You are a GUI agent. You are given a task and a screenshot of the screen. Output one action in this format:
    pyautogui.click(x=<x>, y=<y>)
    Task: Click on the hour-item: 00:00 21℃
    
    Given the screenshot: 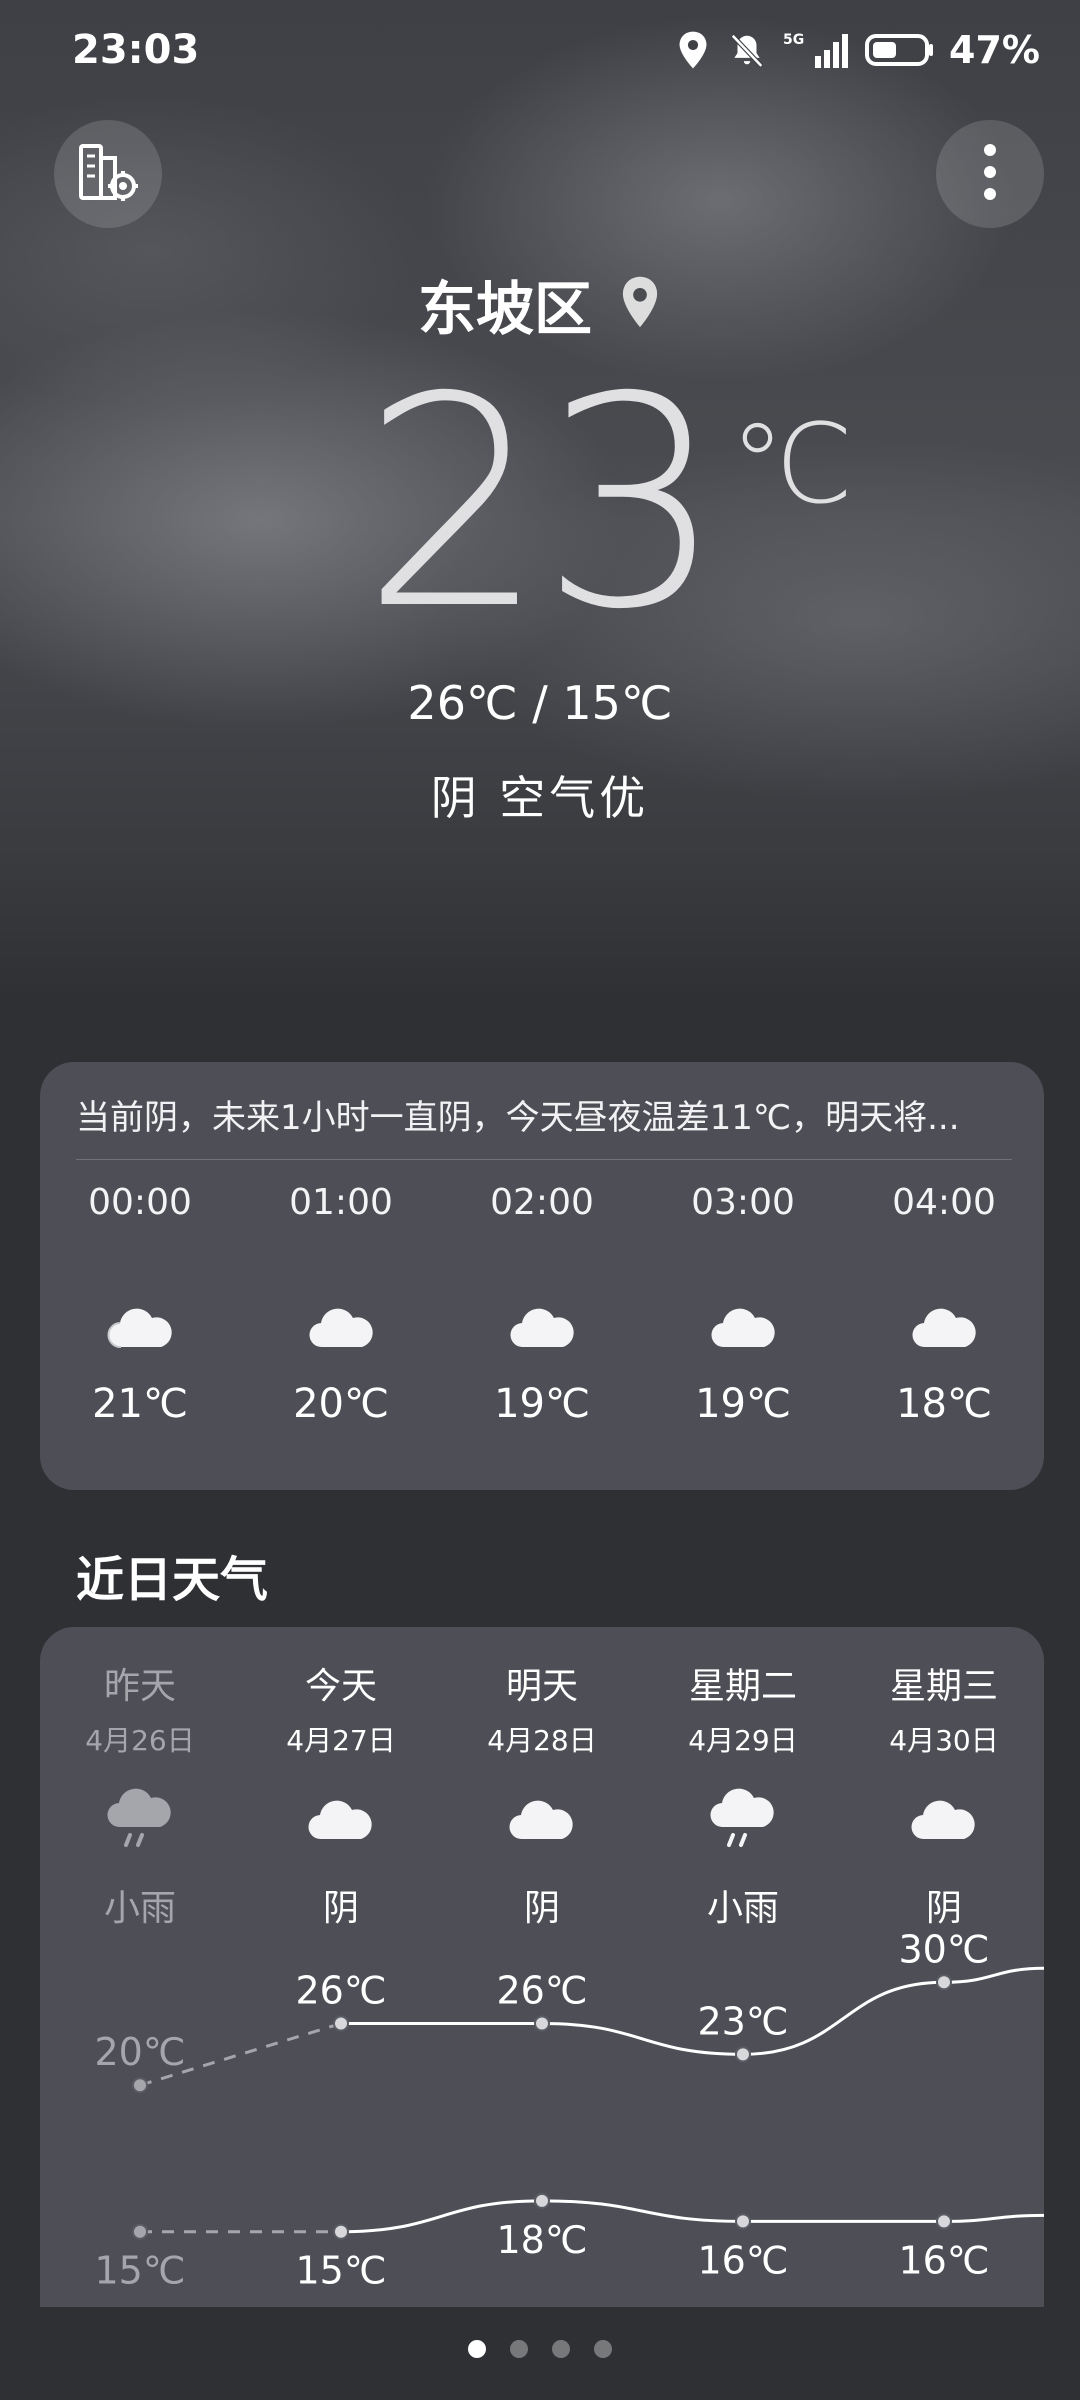 What is the action you would take?
    pyautogui.click(x=140, y=1304)
    